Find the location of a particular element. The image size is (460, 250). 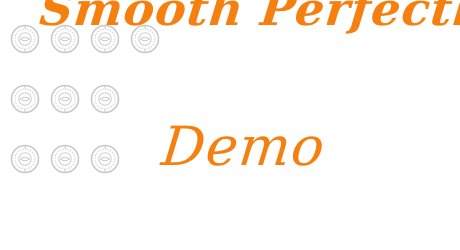

preview-demo-text: Demo is located at coordinates (243, 146).